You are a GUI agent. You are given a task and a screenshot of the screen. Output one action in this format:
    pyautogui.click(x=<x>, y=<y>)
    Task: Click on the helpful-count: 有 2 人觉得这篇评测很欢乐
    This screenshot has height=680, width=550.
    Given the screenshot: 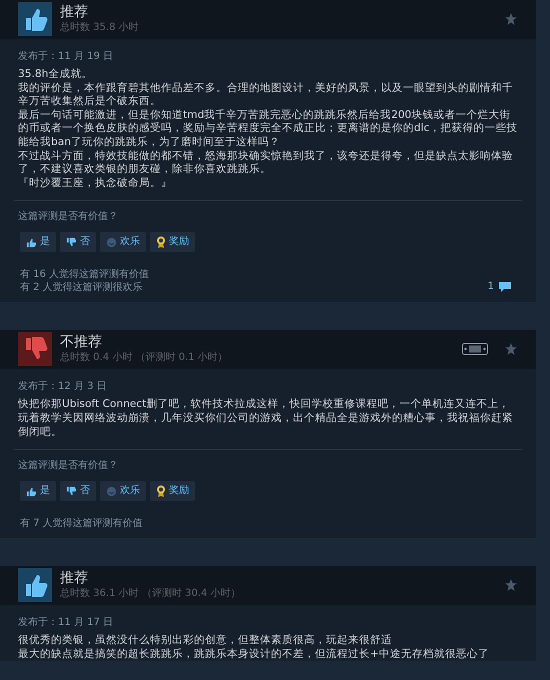 What is the action you would take?
    pyautogui.click(x=82, y=287)
    